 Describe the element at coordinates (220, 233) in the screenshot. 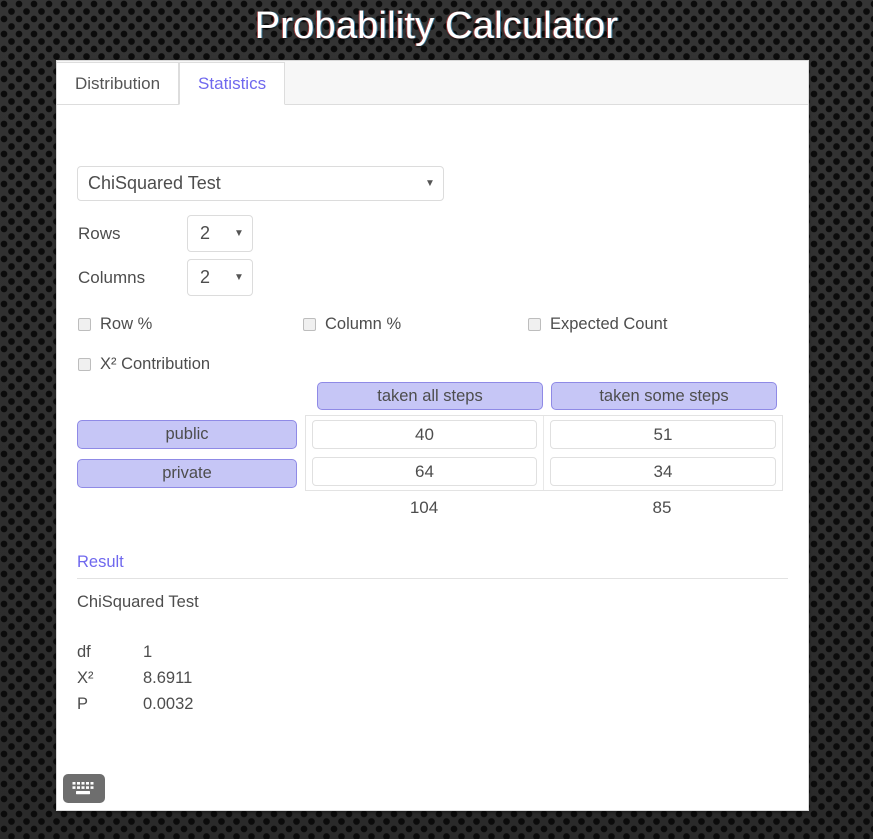

I see `rows-select: 2 ▼` at that location.